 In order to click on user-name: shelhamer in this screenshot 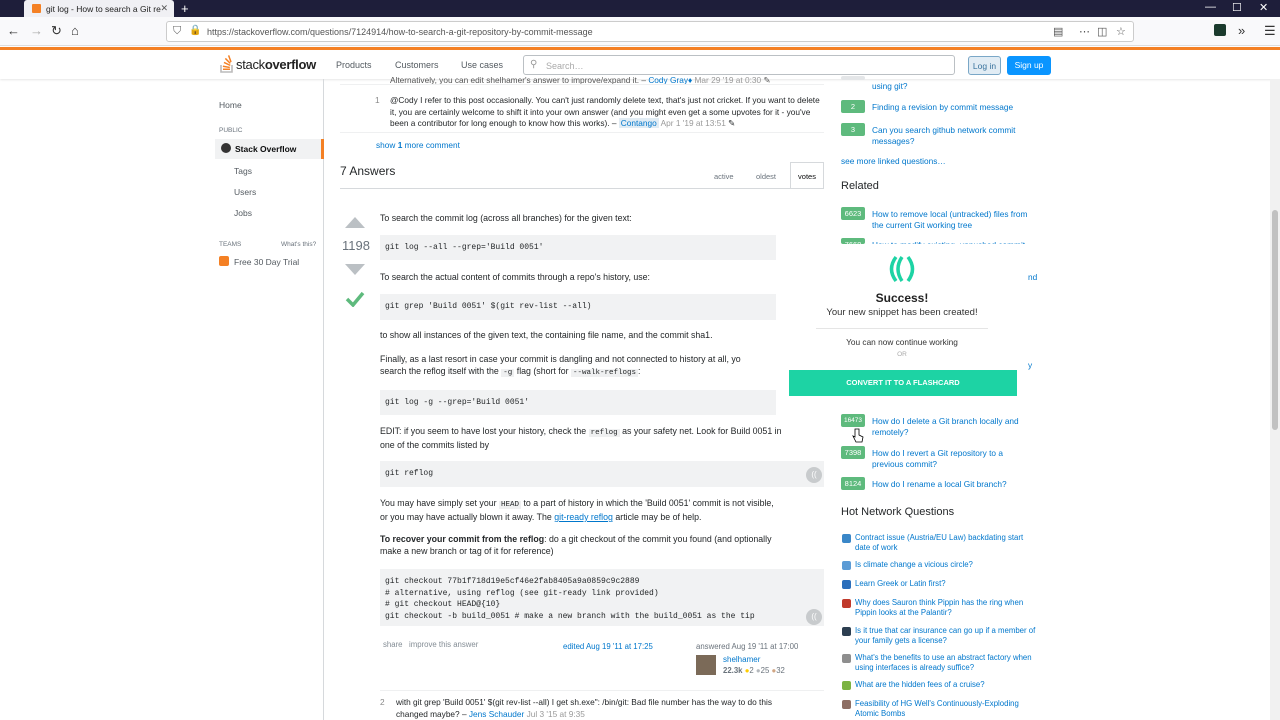, I will do `click(741, 659)`.